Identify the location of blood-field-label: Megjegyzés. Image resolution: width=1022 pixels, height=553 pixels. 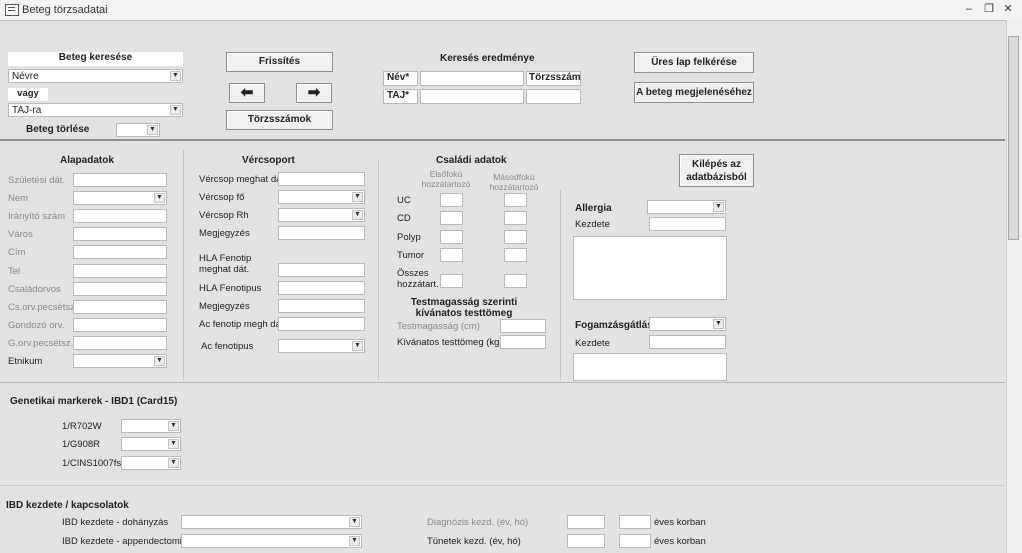
(224, 306).